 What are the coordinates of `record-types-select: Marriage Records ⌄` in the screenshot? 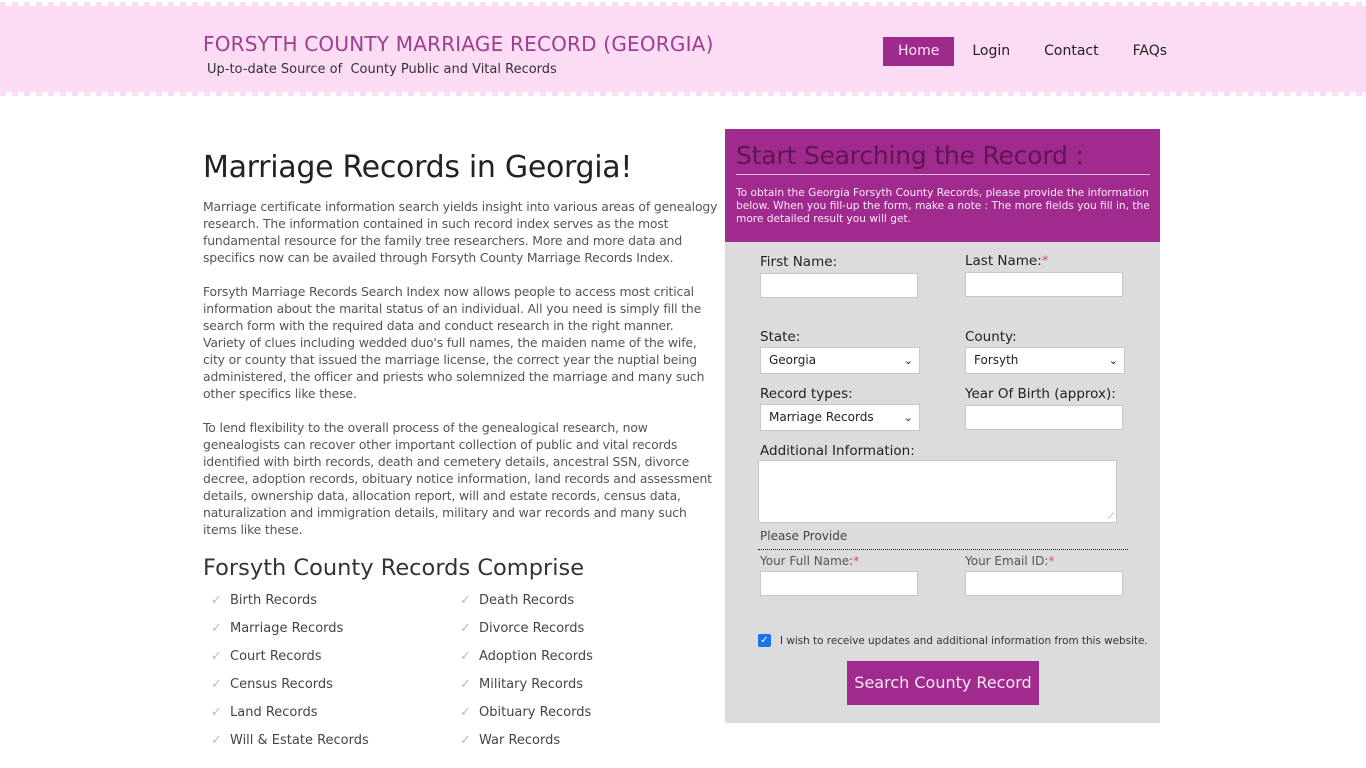 It's located at (840, 417).